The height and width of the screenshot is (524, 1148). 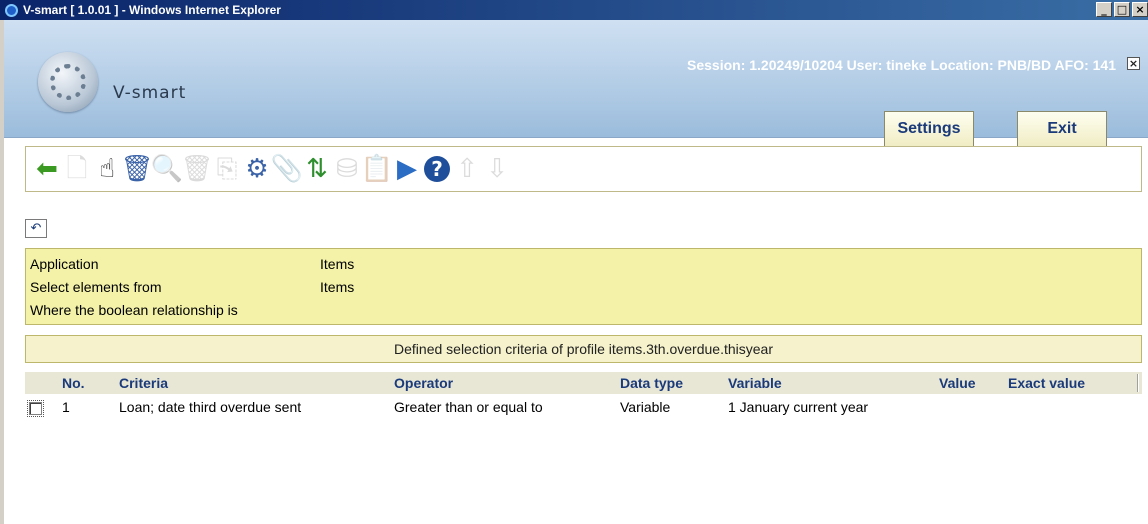 I want to click on info-label: Application, so click(x=64, y=264).